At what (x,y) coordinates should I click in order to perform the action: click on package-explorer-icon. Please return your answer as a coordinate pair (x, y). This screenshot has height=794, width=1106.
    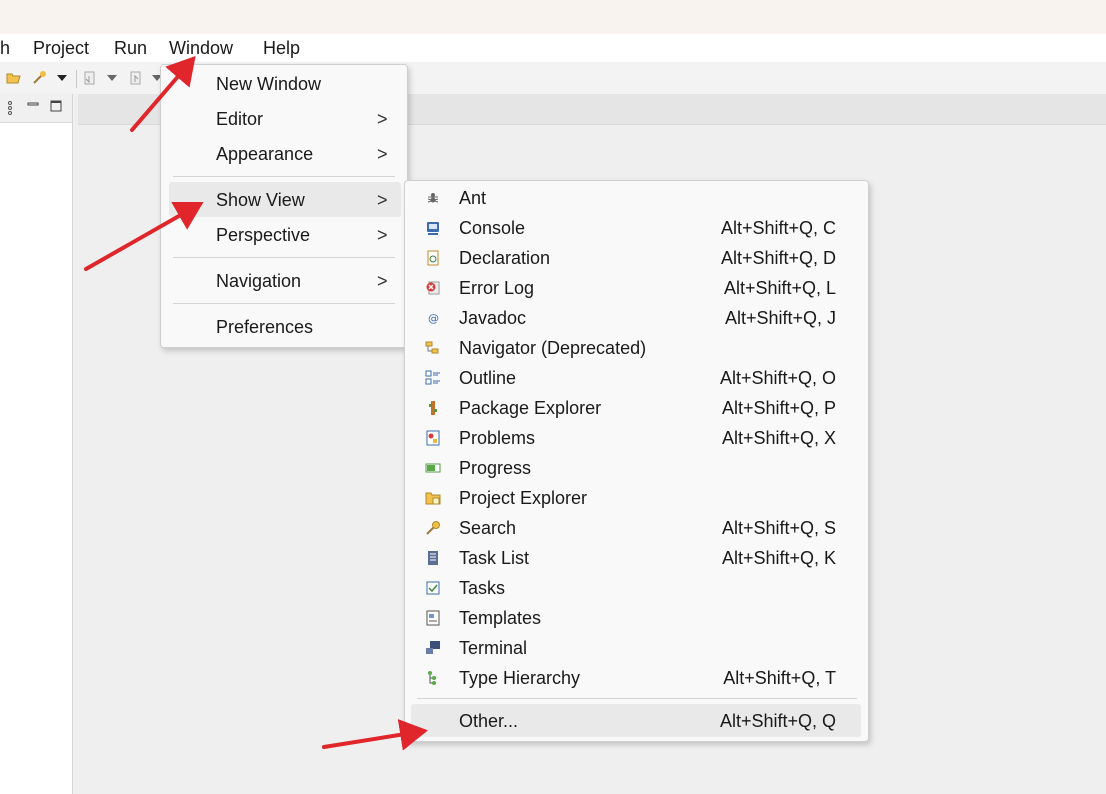
    Looking at the image, I should click on (433, 408).